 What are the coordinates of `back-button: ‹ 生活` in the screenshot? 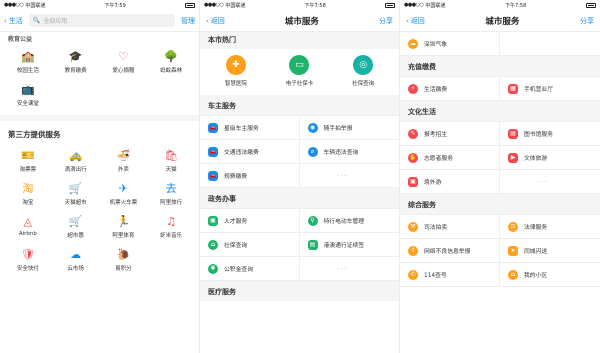 It's located at (13, 21).